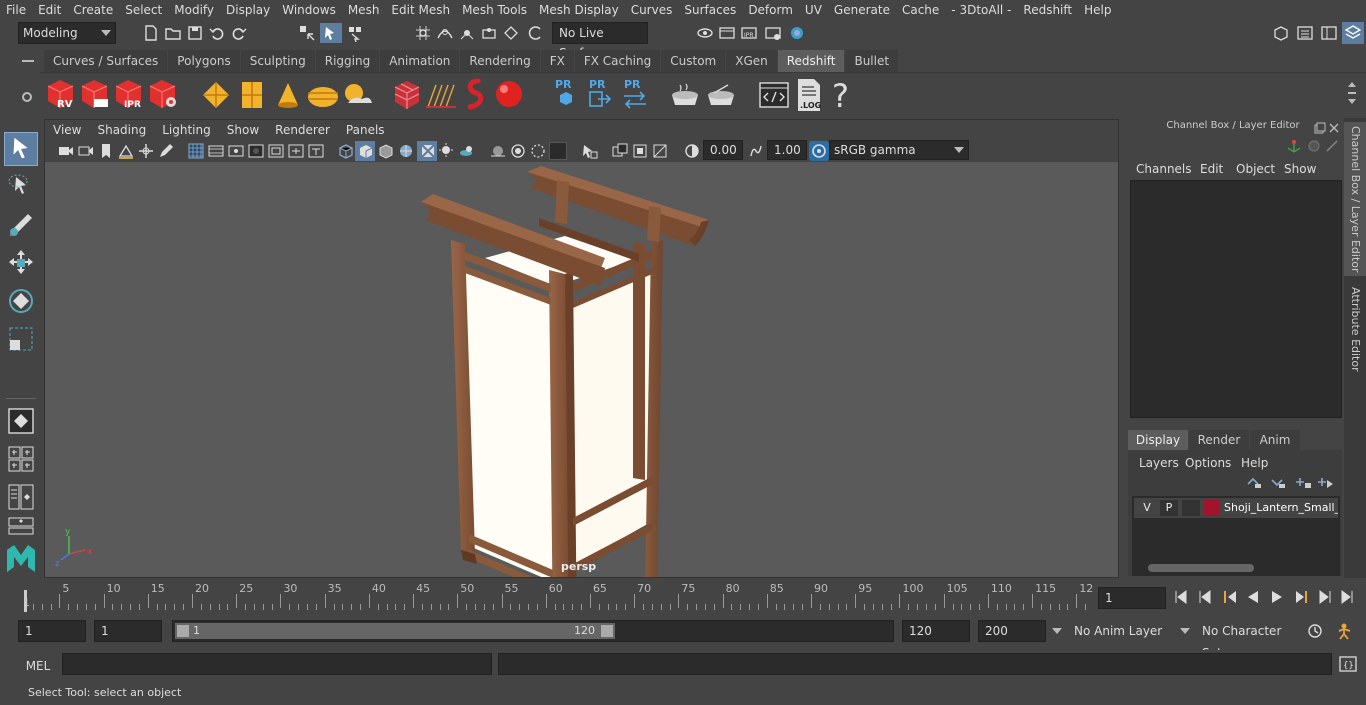  Describe the element at coordinates (705, 33) in the screenshot. I see `render-view-icon` at that location.